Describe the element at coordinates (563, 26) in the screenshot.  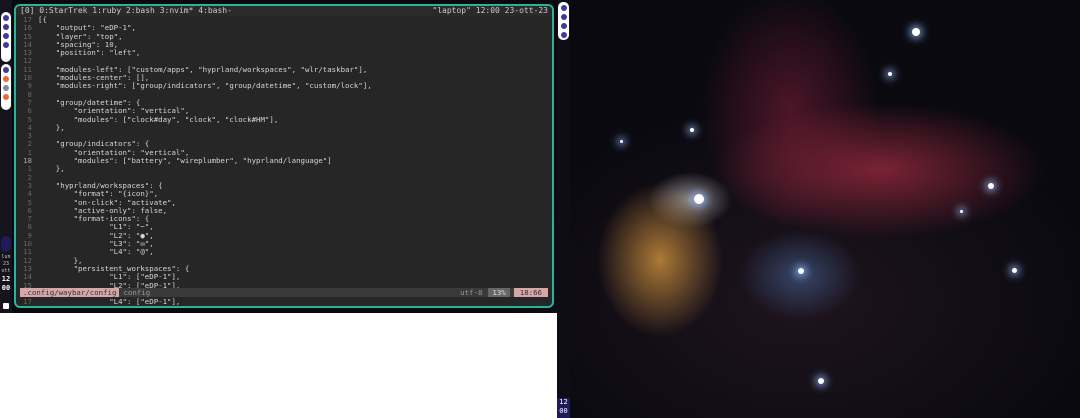
I see `settings-icon` at that location.